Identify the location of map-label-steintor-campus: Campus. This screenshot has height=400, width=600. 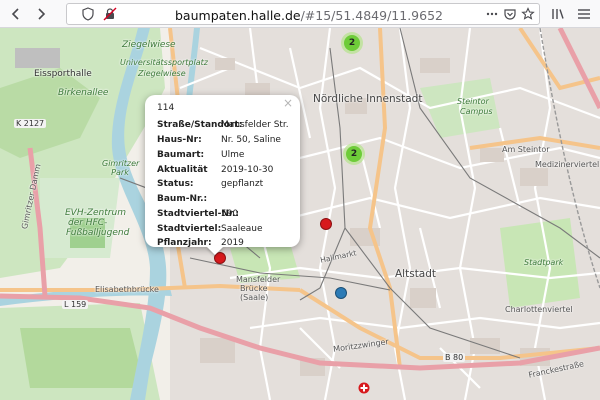
(476, 111).